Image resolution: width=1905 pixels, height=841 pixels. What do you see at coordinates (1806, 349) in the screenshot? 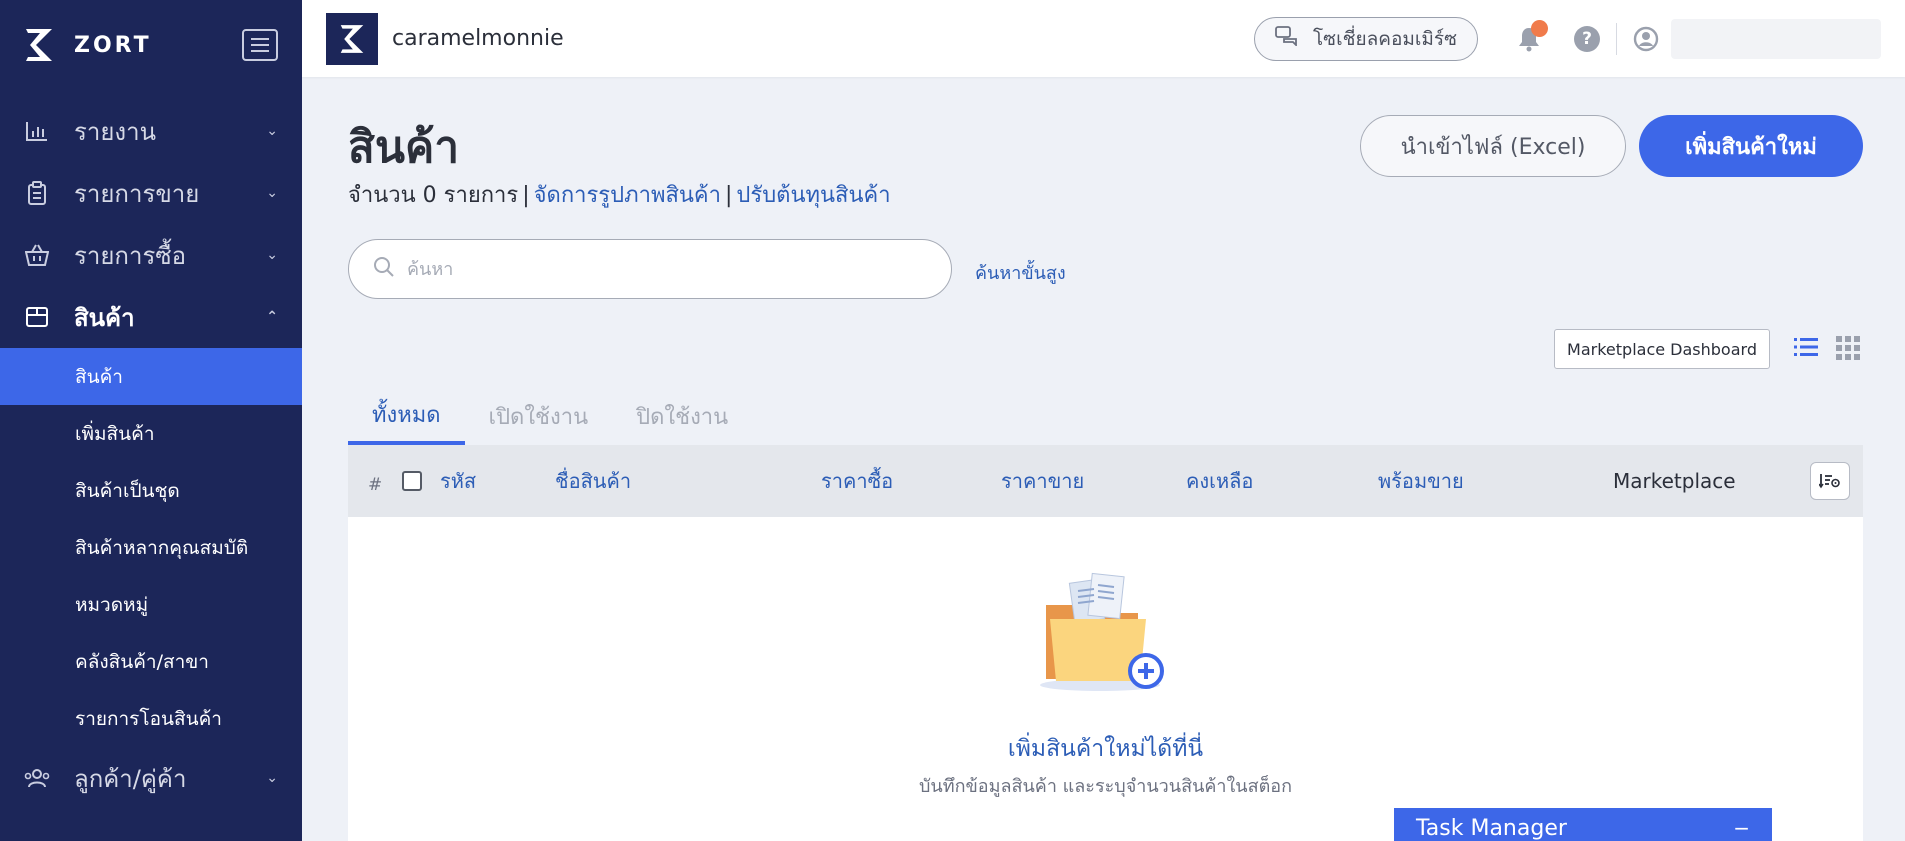
I see `list-view-icon` at bounding box center [1806, 349].